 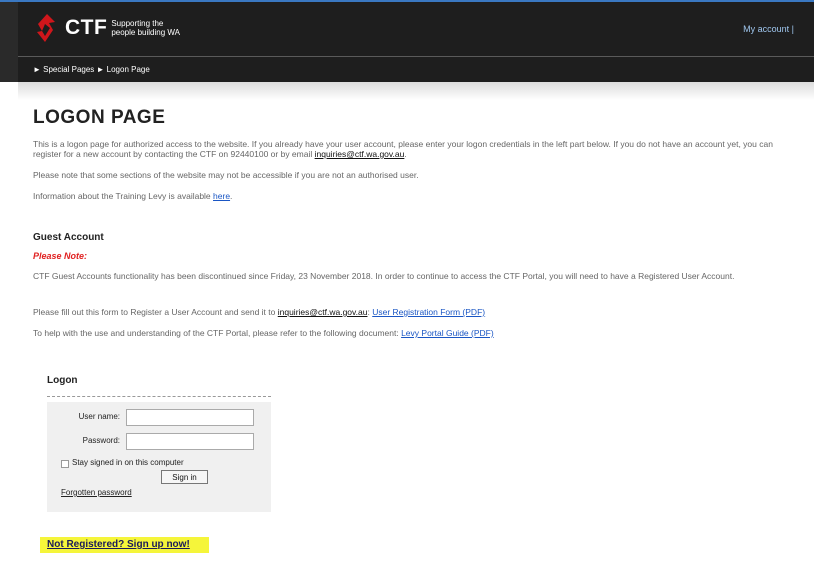 I want to click on password-input, so click(x=190, y=441).